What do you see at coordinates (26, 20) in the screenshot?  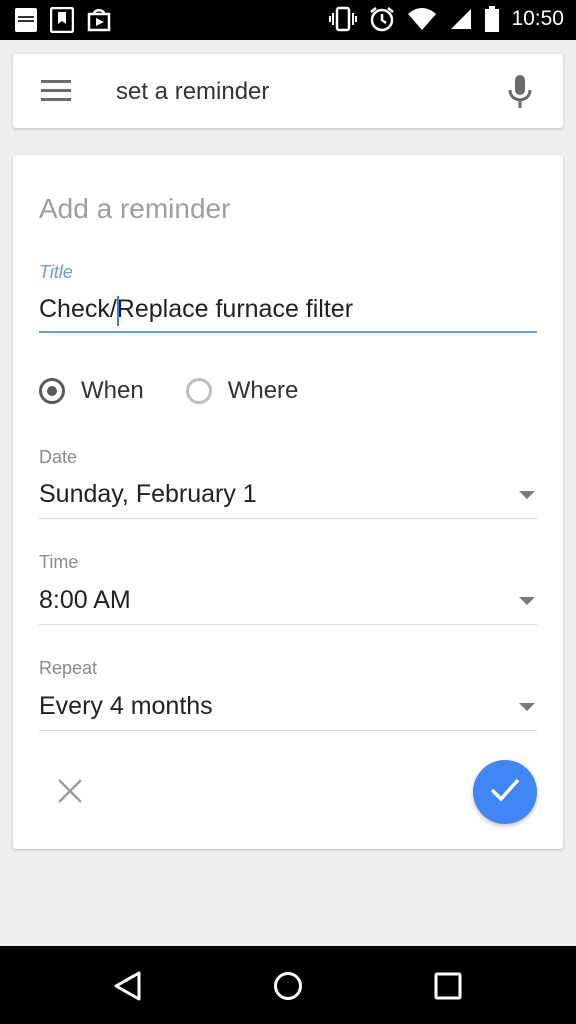 I see `bible-app-icon` at bounding box center [26, 20].